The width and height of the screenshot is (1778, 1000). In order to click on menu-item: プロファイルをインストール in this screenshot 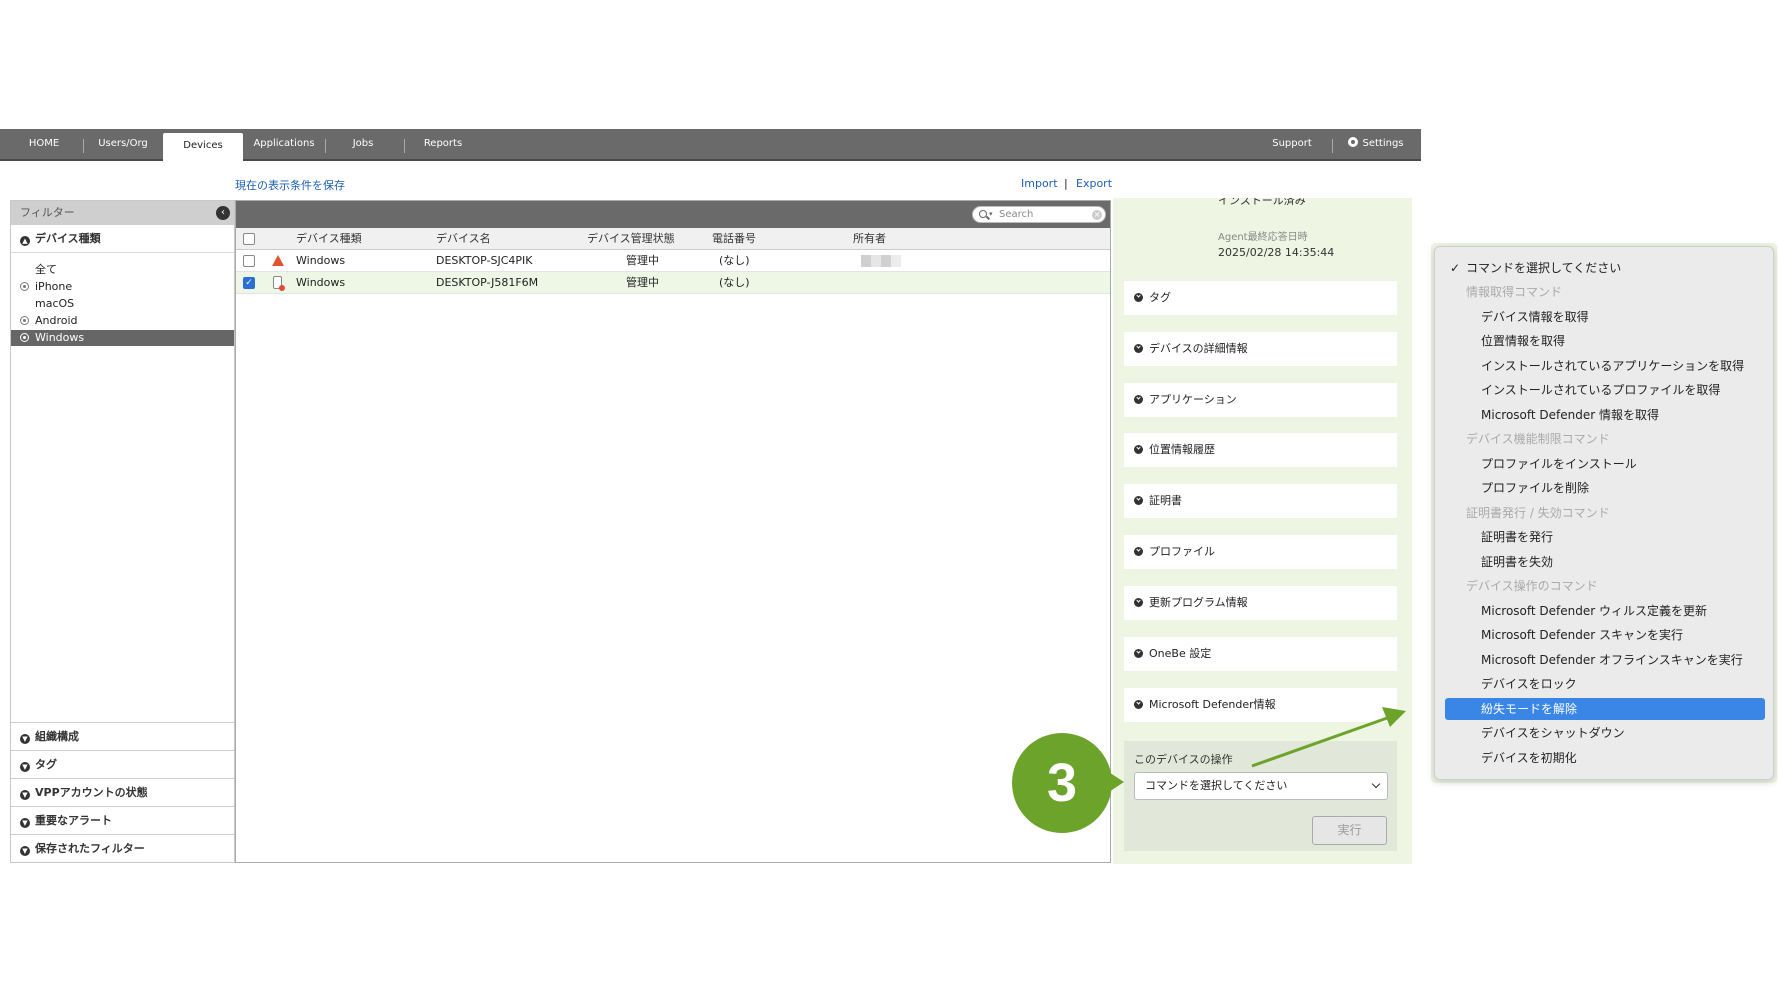, I will do `click(1604, 464)`.